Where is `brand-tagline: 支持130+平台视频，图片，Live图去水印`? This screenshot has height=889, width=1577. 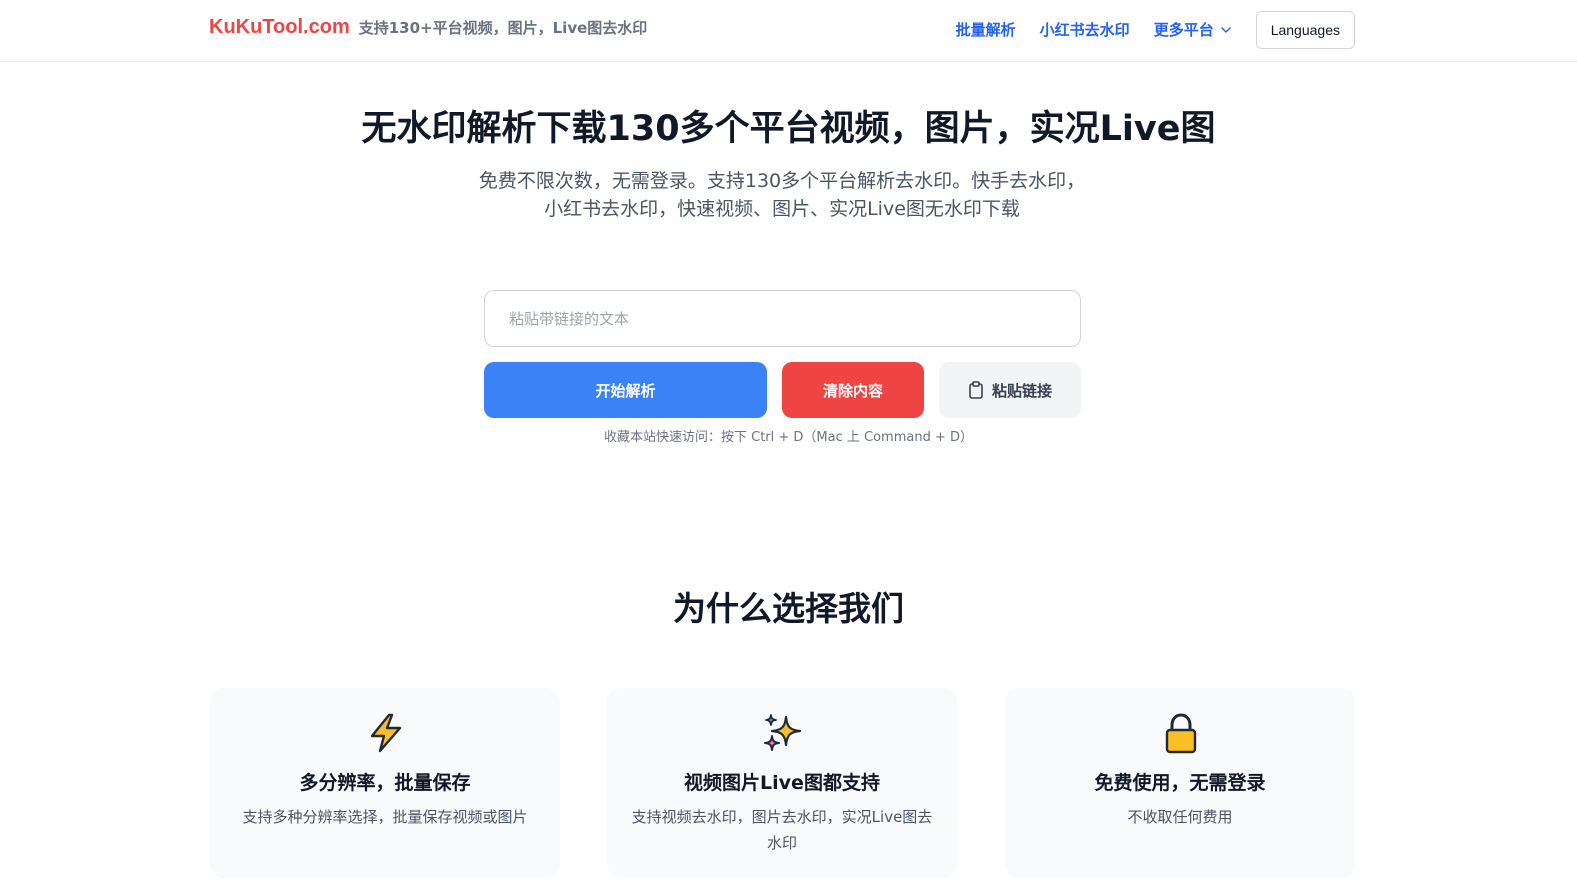
brand-tagline: 支持130+平台视频，图片，Live图去水印 is located at coordinates (503, 28).